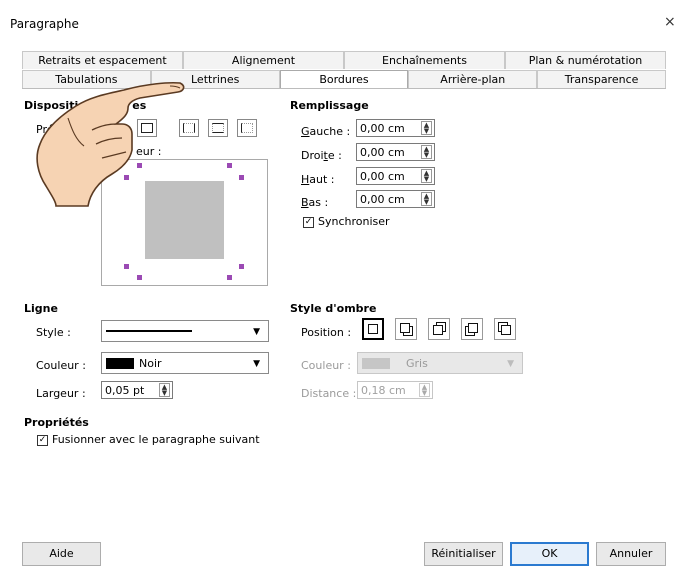 This screenshot has height=572, width=677. What do you see at coordinates (344, 79) in the screenshot?
I see `tab-bordures: Bordures` at bounding box center [344, 79].